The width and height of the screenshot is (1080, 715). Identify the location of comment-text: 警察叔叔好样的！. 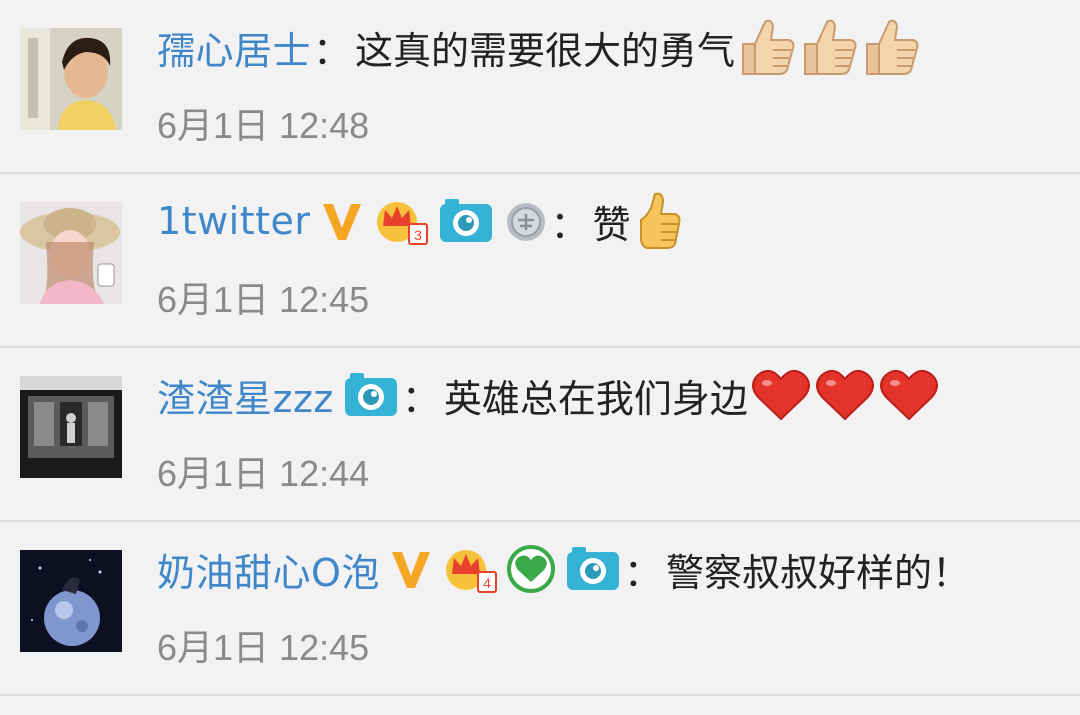
(817, 572).